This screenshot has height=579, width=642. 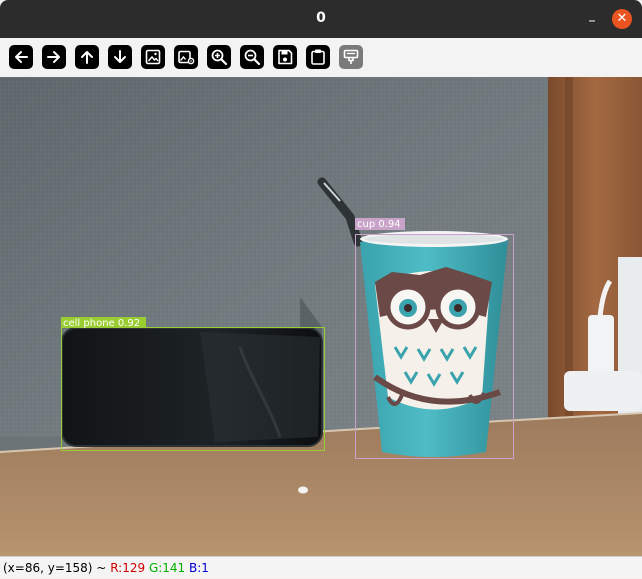 I want to click on pan-up-button, so click(x=87, y=57).